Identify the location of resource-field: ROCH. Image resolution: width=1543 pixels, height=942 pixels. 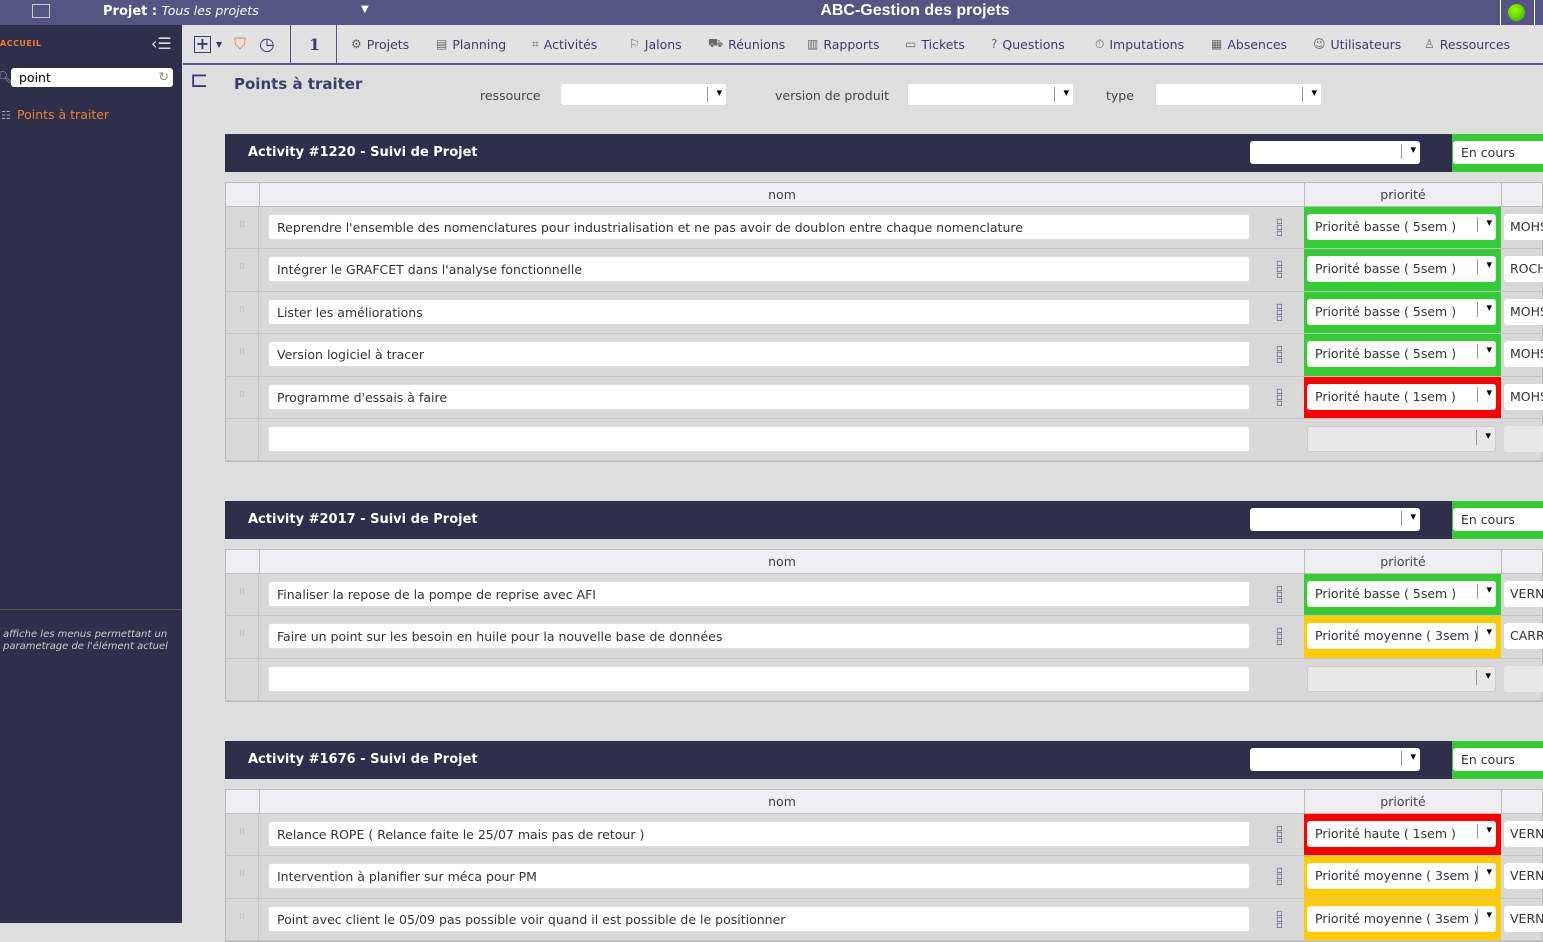
(1523, 269).